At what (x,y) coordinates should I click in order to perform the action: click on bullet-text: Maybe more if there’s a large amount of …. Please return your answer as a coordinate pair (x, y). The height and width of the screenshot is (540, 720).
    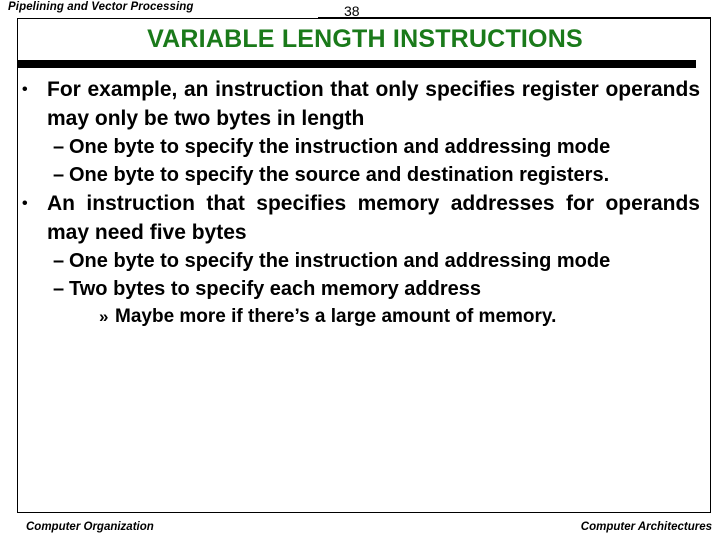
    Looking at the image, I should click on (336, 316).